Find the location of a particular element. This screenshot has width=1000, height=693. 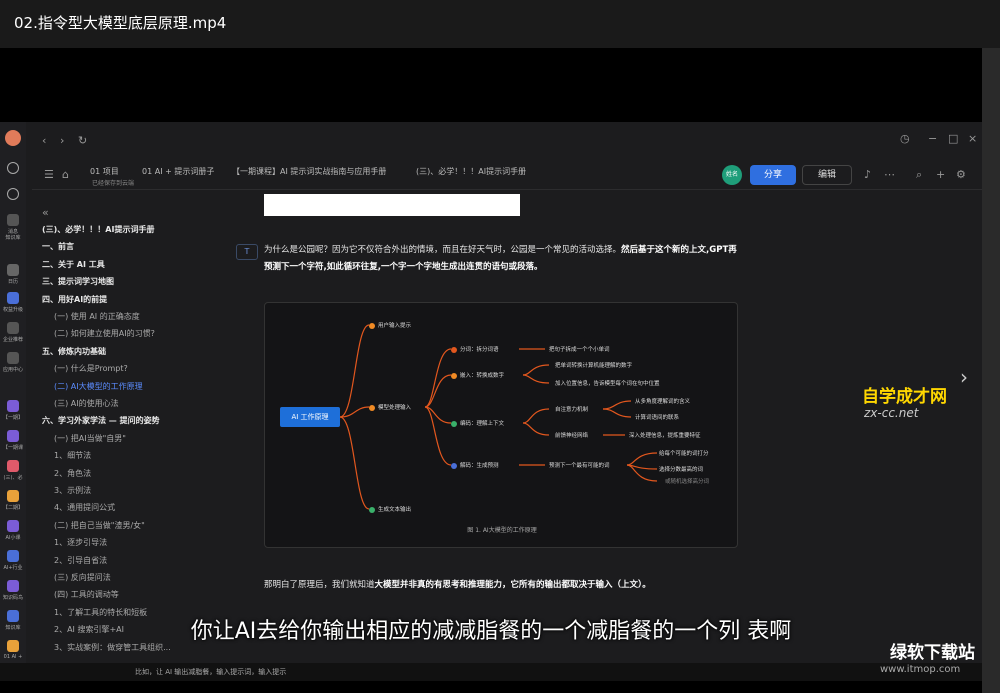

toc-item: 3、示例法 is located at coordinates (72, 490).